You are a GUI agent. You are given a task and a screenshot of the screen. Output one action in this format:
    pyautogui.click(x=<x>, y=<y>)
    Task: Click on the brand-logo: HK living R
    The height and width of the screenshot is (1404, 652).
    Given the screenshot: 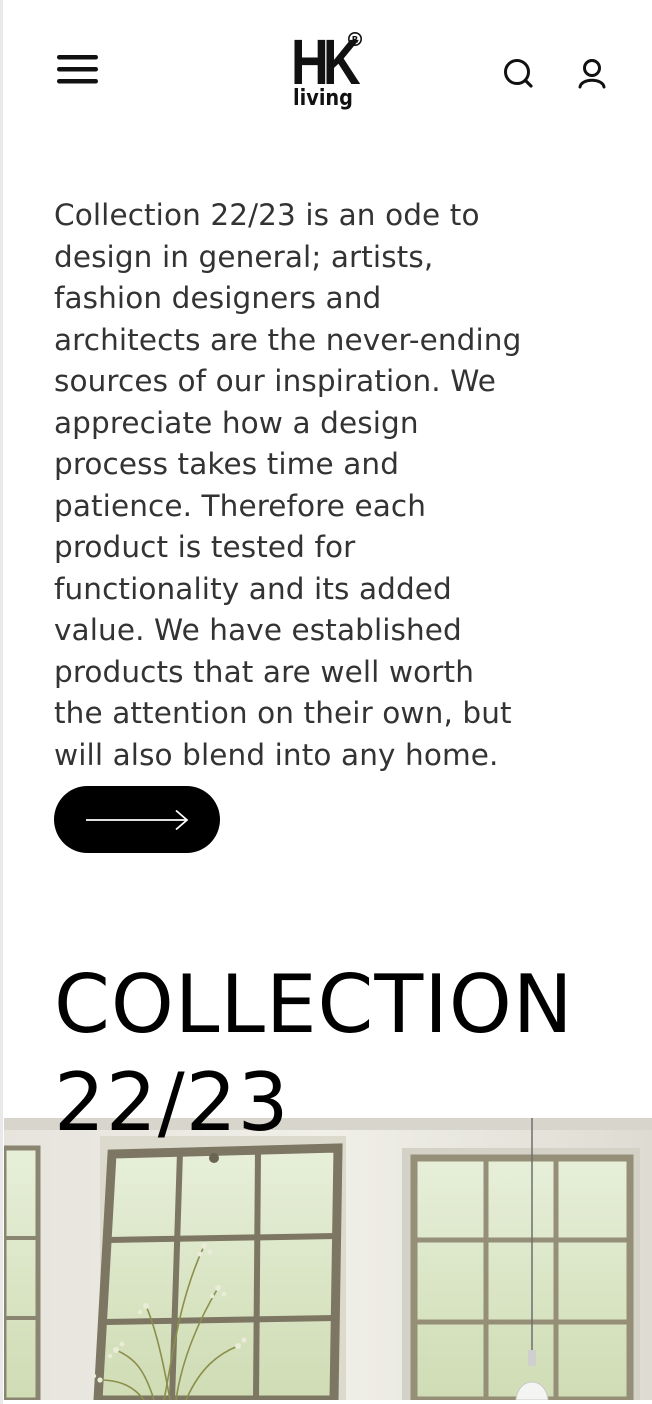 What is the action you would take?
    pyautogui.click(x=328, y=69)
    